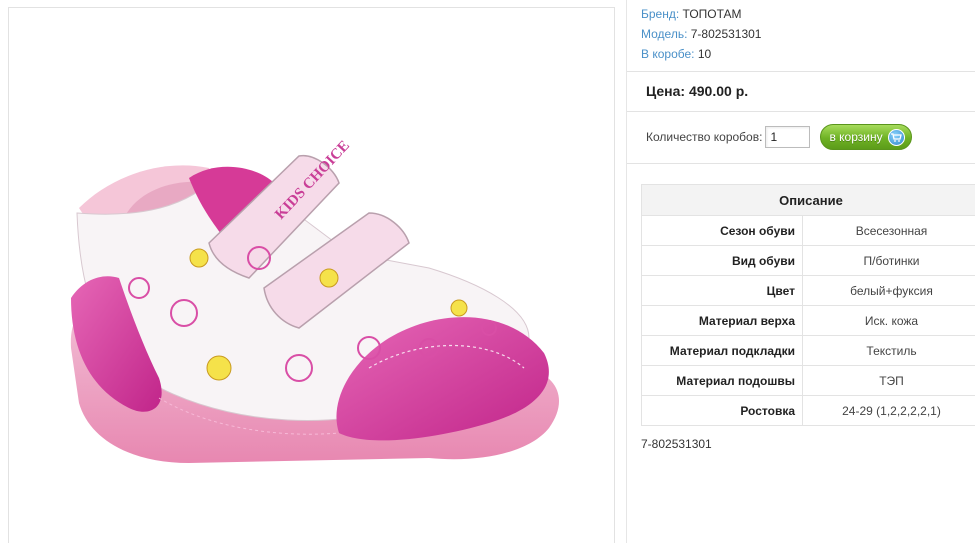  I want to click on model-label: Модель:, so click(664, 34).